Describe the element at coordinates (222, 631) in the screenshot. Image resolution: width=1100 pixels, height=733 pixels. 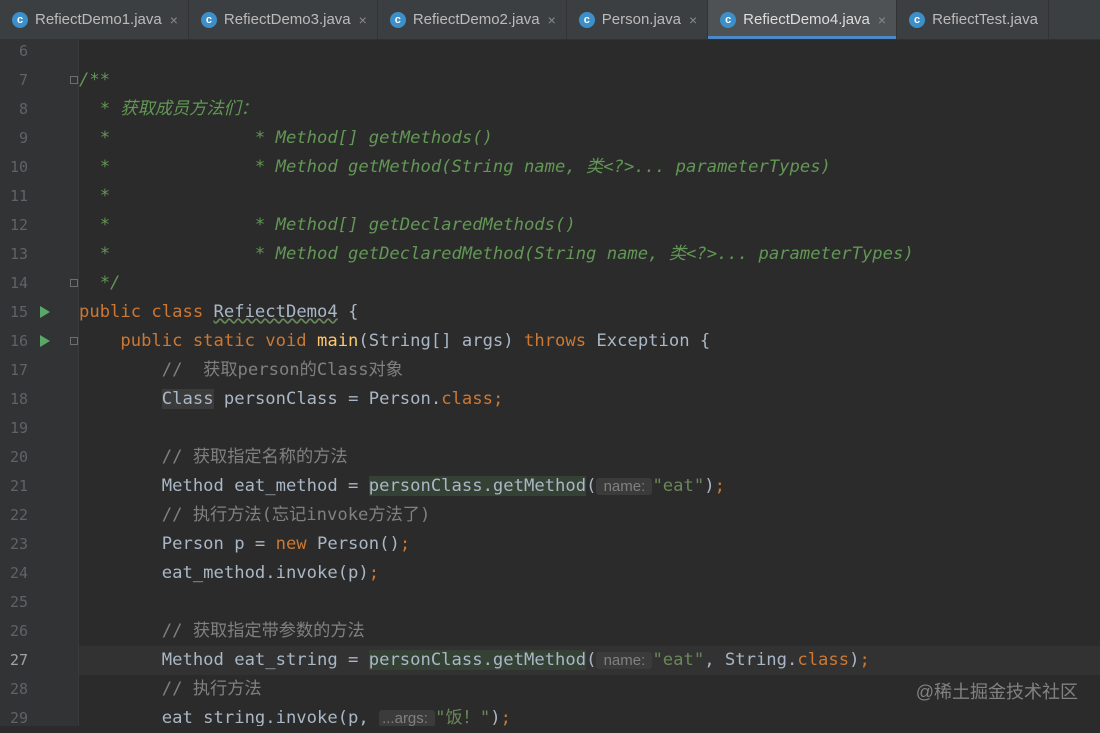
I see `code-token: // 获取指定带参数的方法` at that location.